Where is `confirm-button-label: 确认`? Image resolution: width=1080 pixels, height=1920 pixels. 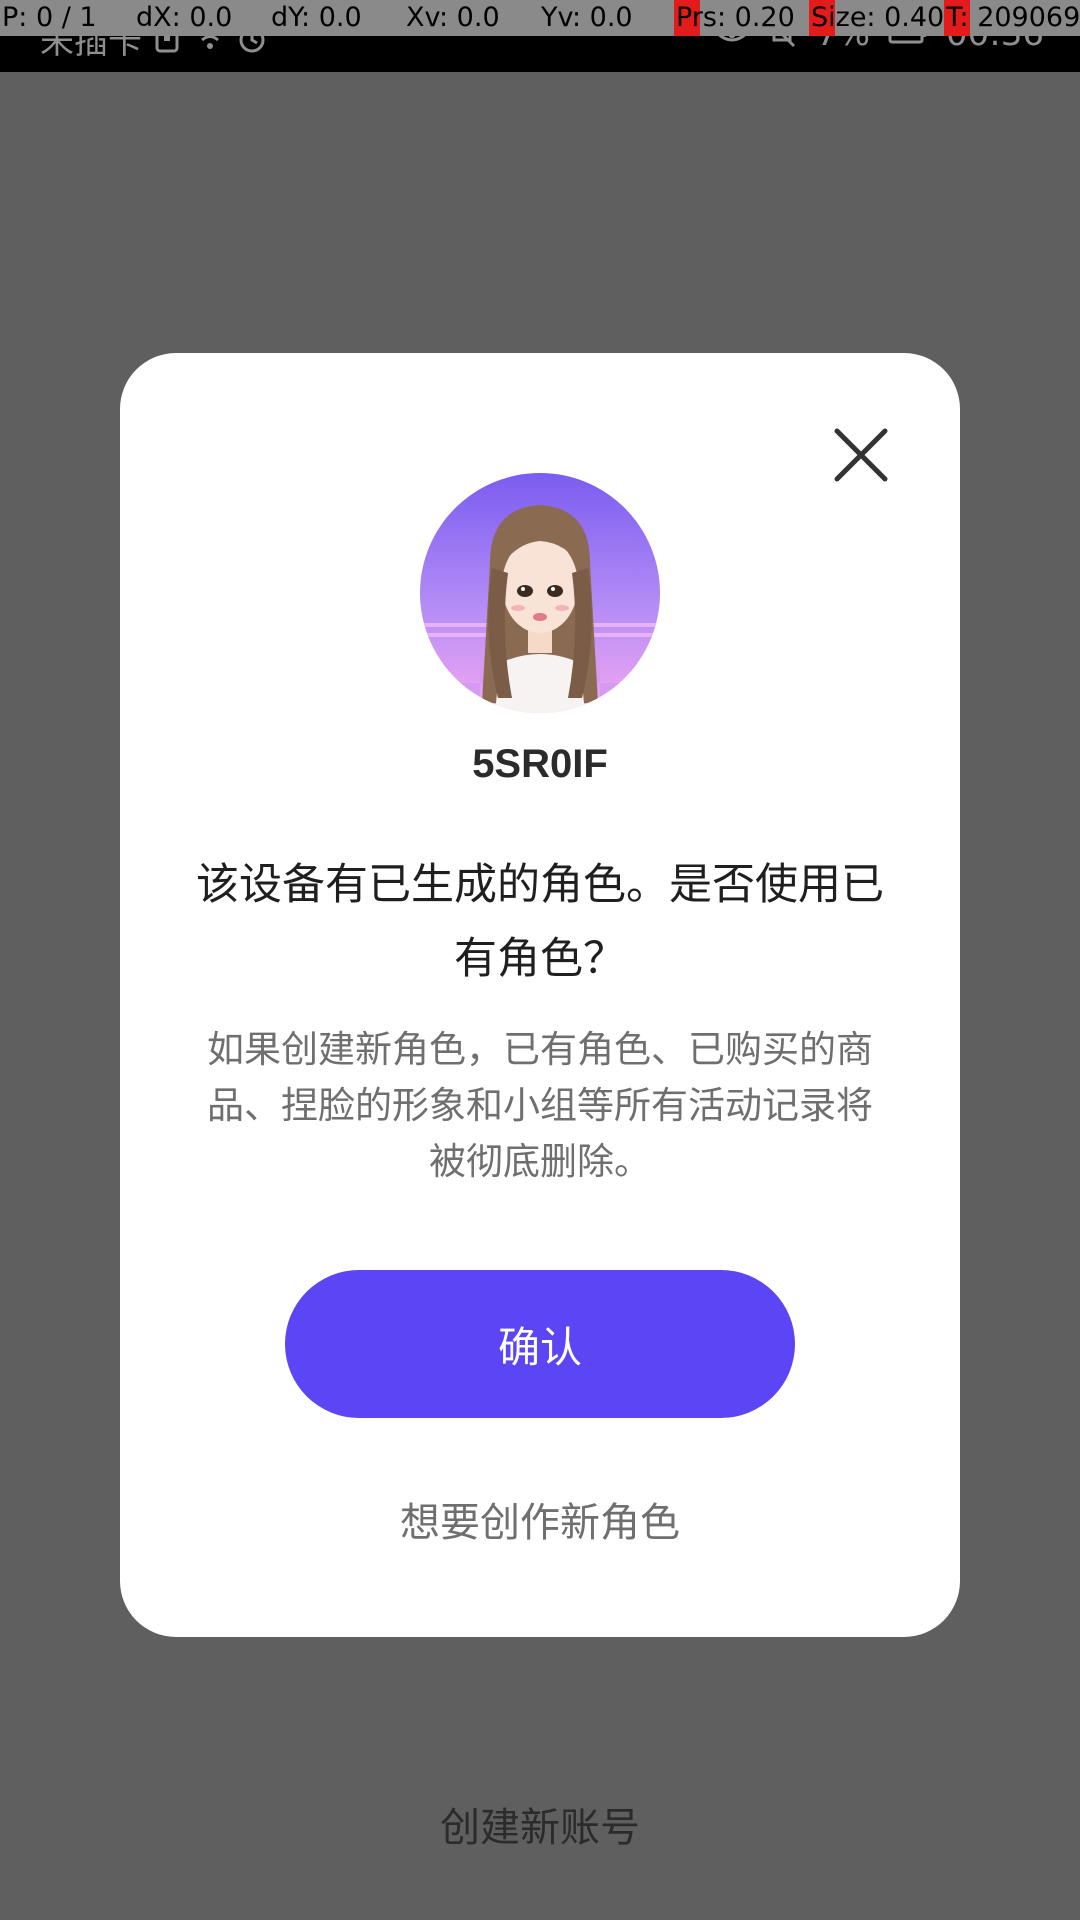
confirm-button-label: 确认 is located at coordinates (539, 1347).